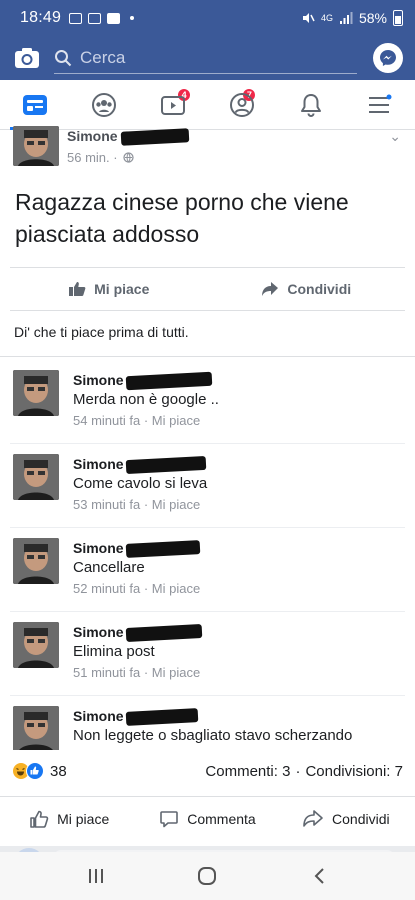  I want to click on profile-icon, so click(242, 104).